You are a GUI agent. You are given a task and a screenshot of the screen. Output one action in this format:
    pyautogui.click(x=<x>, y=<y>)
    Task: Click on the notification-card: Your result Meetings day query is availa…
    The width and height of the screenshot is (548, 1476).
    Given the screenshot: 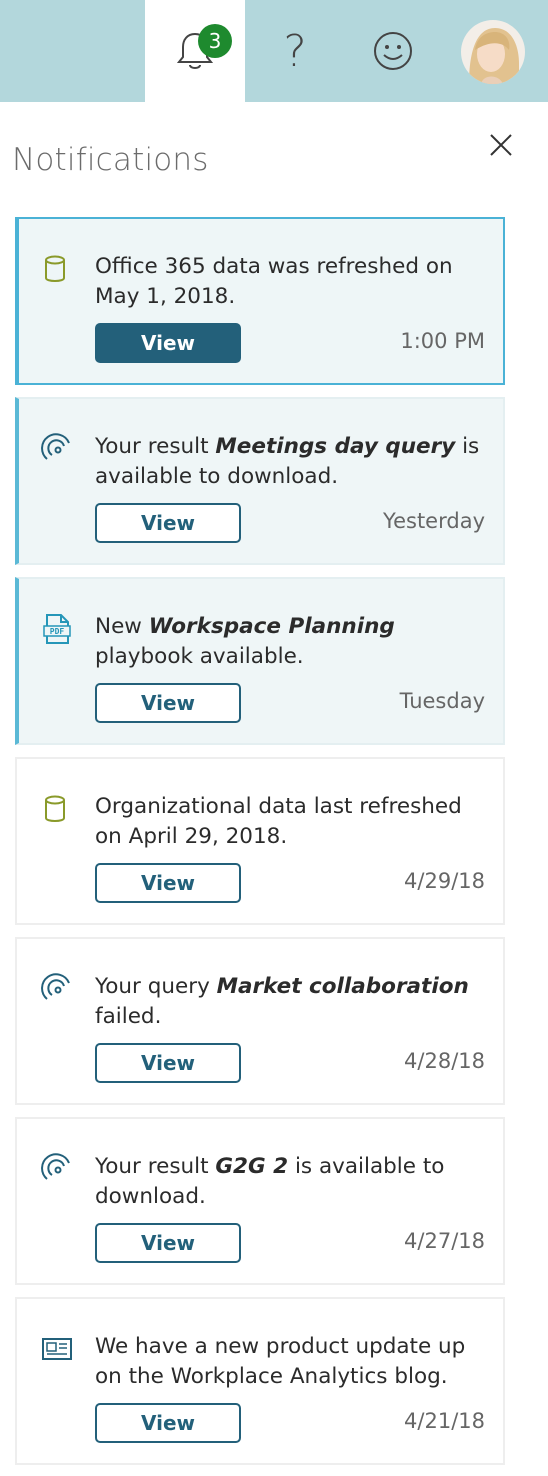 What is the action you would take?
    pyautogui.click(x=260, y=481)
    